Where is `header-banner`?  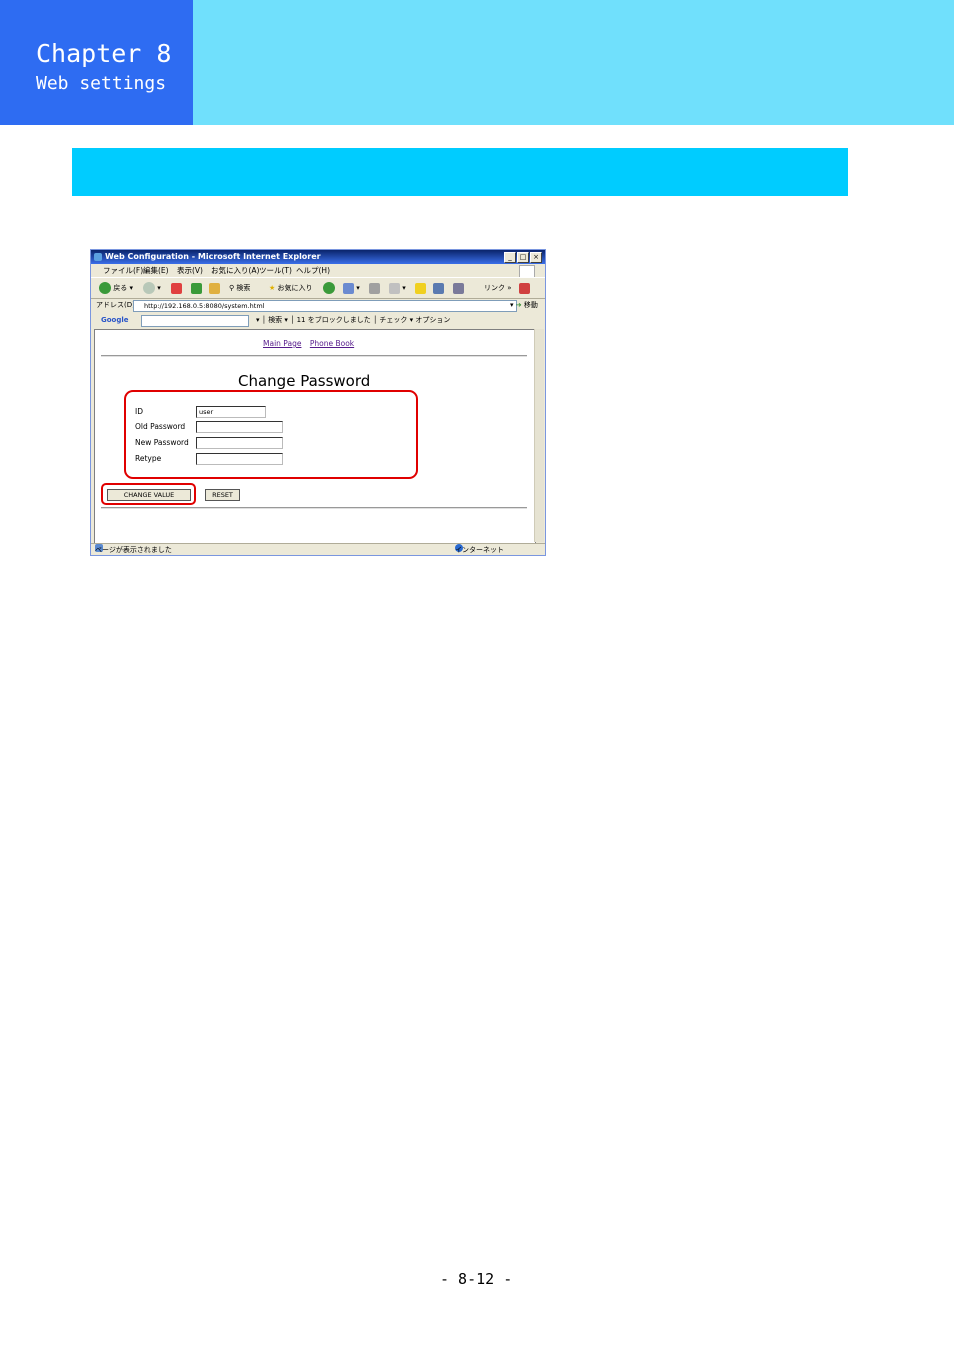 header-banner is located at coordinates (573, 62).